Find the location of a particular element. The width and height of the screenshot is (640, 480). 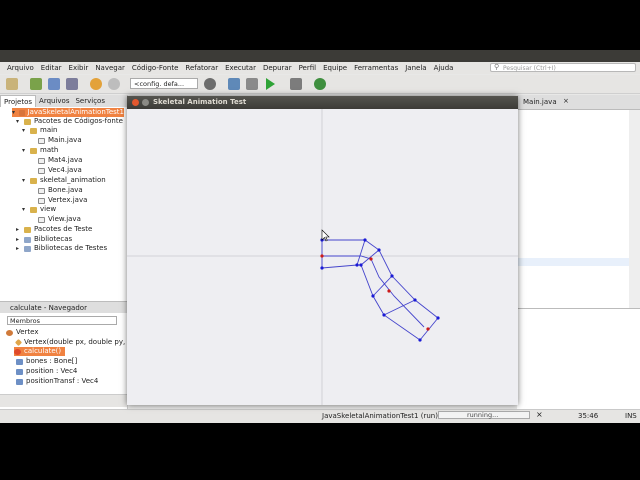

tab-arquivos: Arquivos is located at coordinates (54, 101).